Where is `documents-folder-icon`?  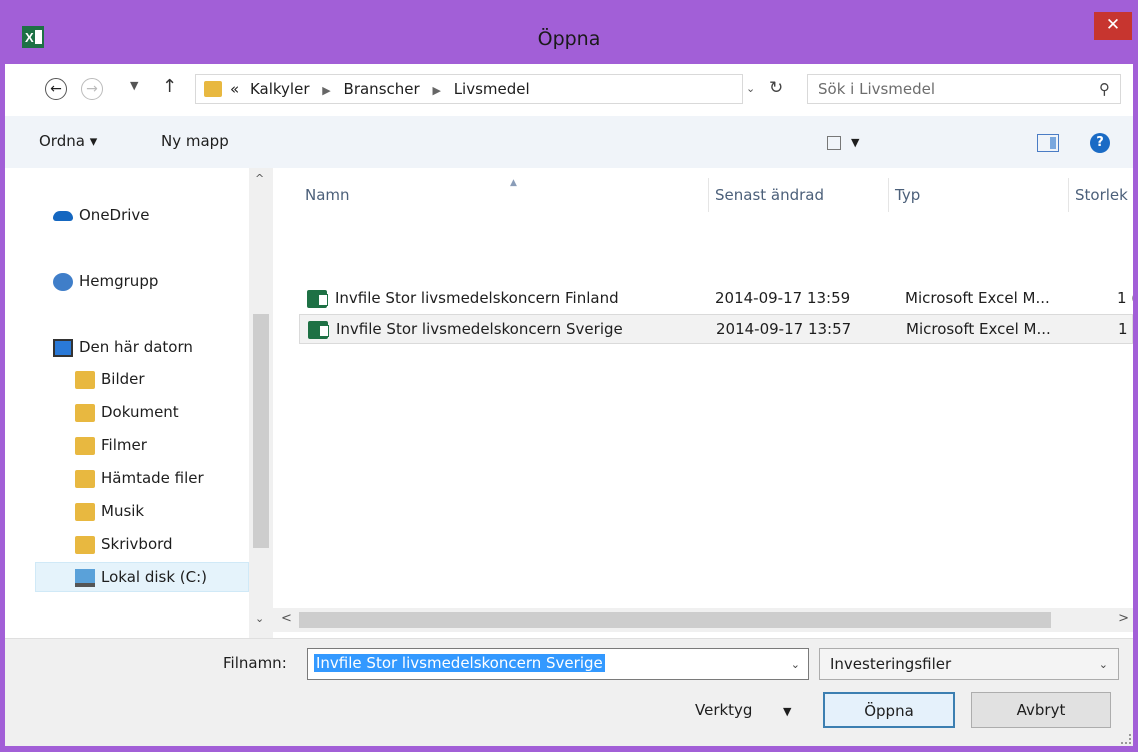 documents-folder-icon is located at coordinates (85, 413).